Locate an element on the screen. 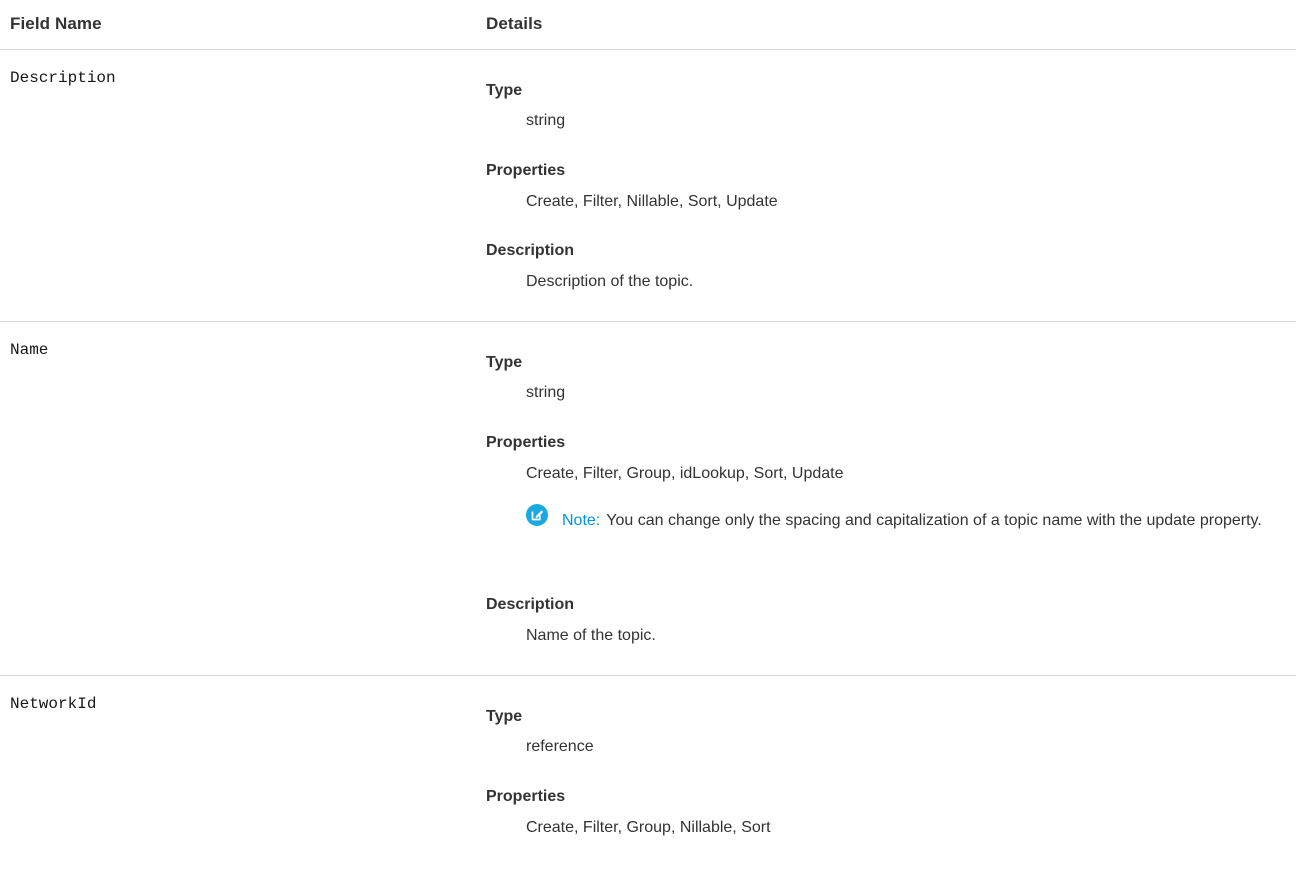 This screenshot has width=1296, height=876. properties-value: Create, Filter, Group, Nillable, Sort is located at coordinates (648, 827).